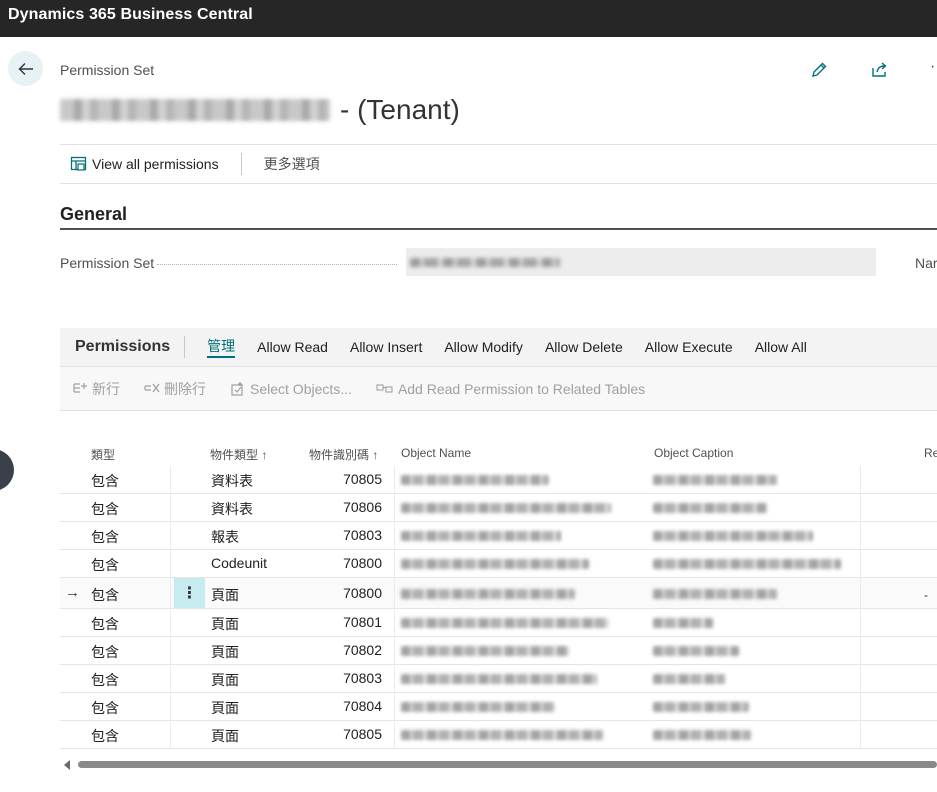 This screenshot has height=792, width=937. I want to click on cell-object-type: 報表, so click(225, 537).